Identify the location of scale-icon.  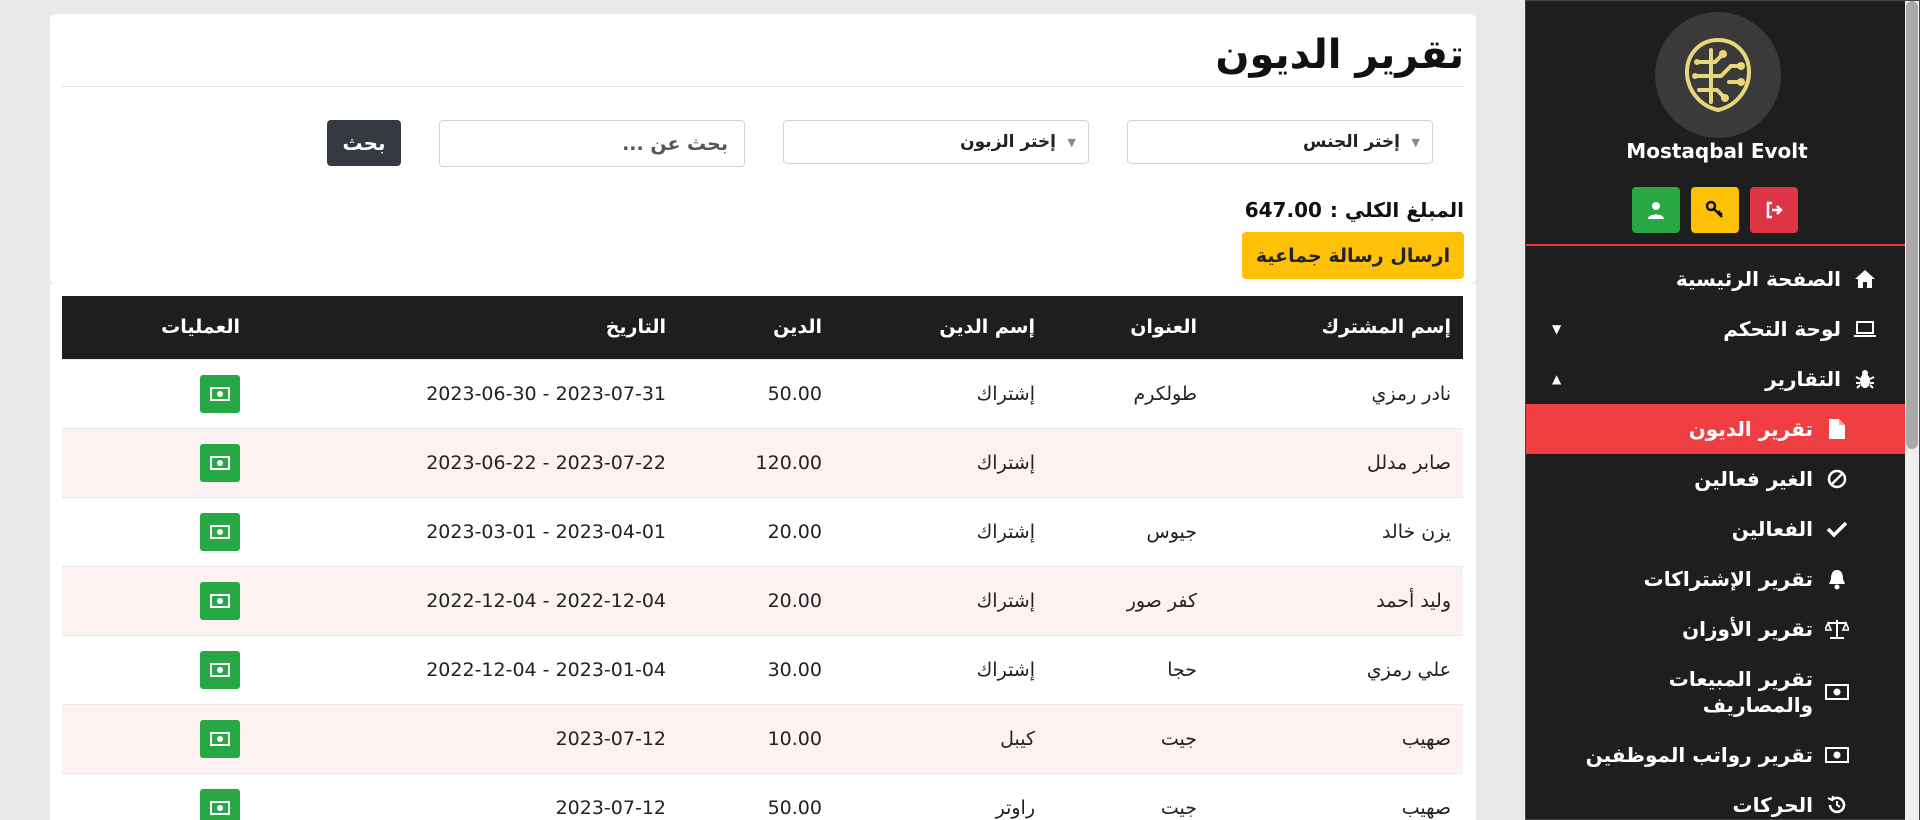
(1837, 629).